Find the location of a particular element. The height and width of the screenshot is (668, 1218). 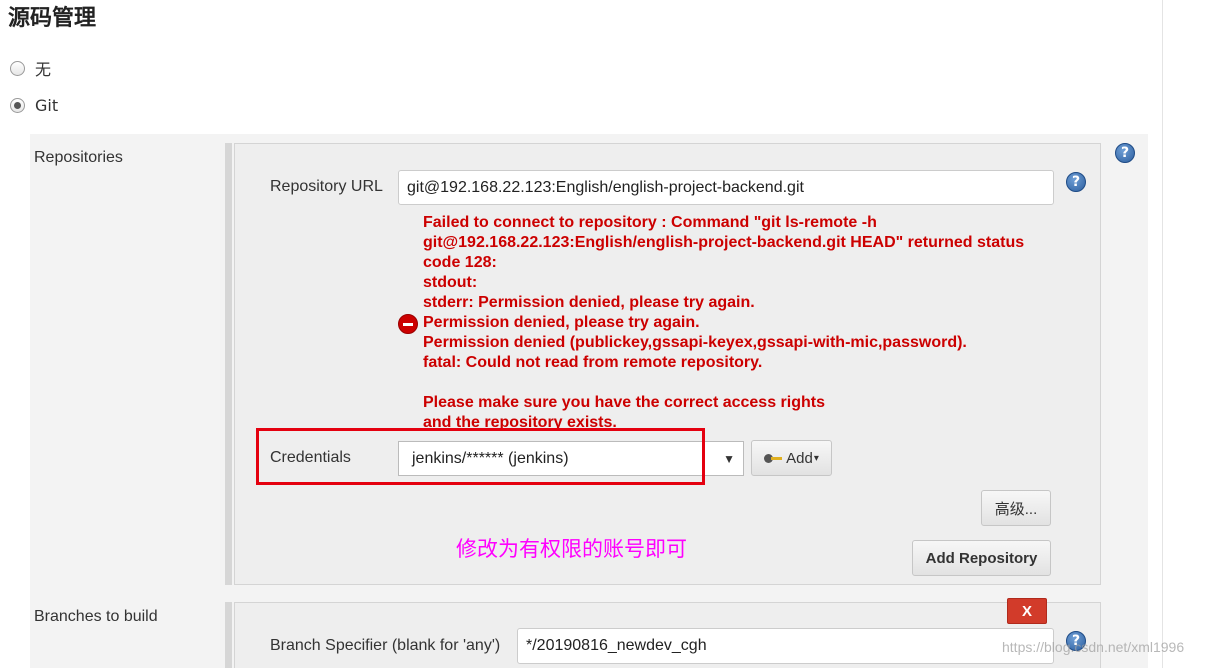

branches-label: Branches to build is located at coordinates (96, 616).